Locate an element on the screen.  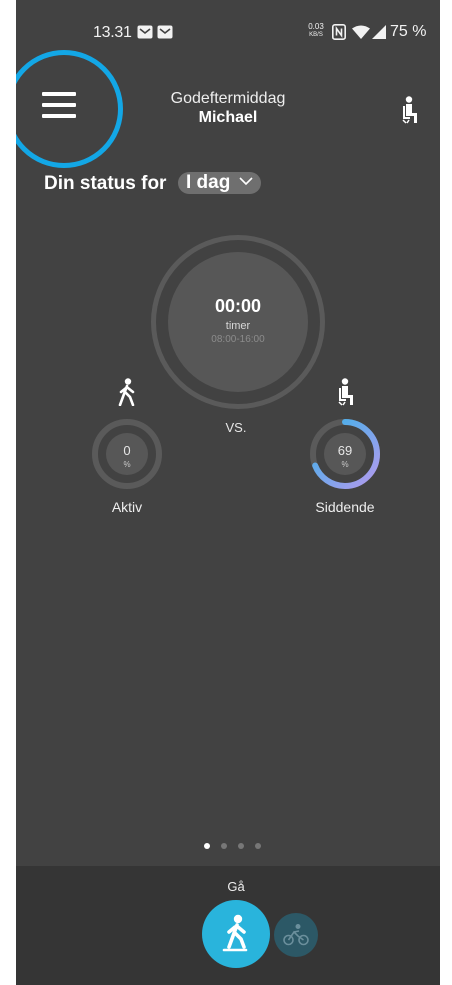
vs-label: VS. is located at coordinates (236, 427).